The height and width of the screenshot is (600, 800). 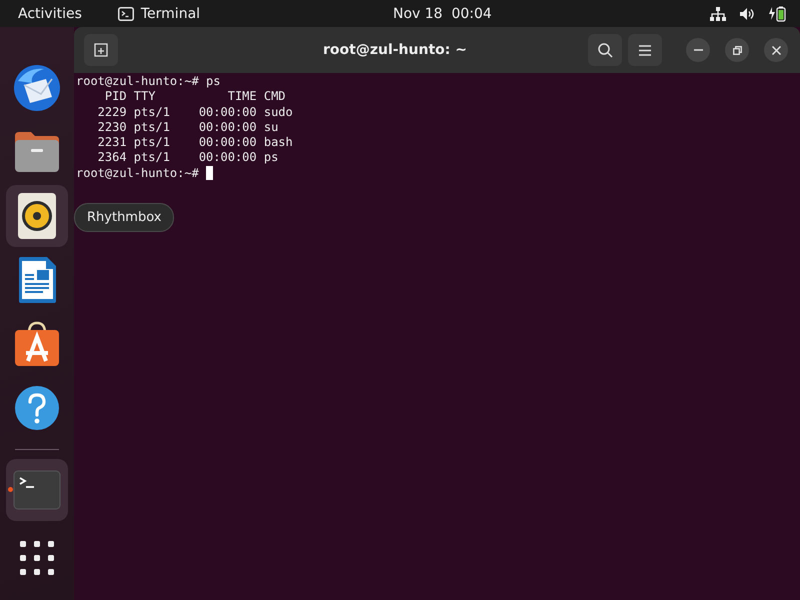 I want to click on close-icon, so click(x=776, y=50).